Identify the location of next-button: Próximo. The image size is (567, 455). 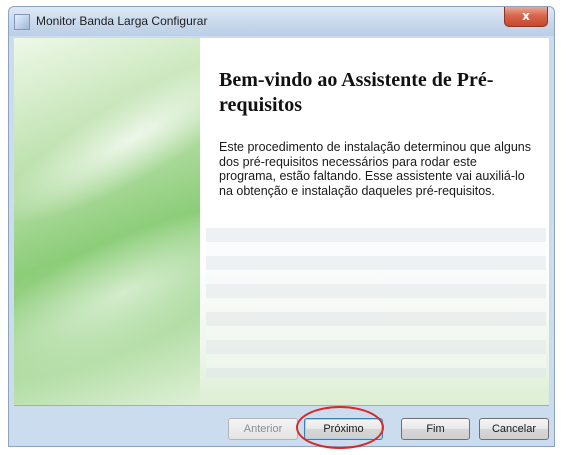
(343, 429).